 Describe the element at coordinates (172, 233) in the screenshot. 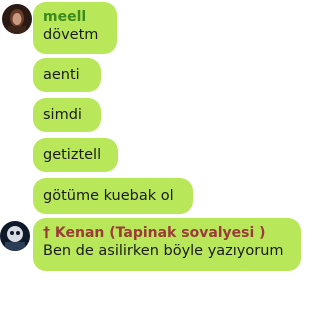

I see `sender-name: † Kenan (Tapinak sovalyesi )` at that location.